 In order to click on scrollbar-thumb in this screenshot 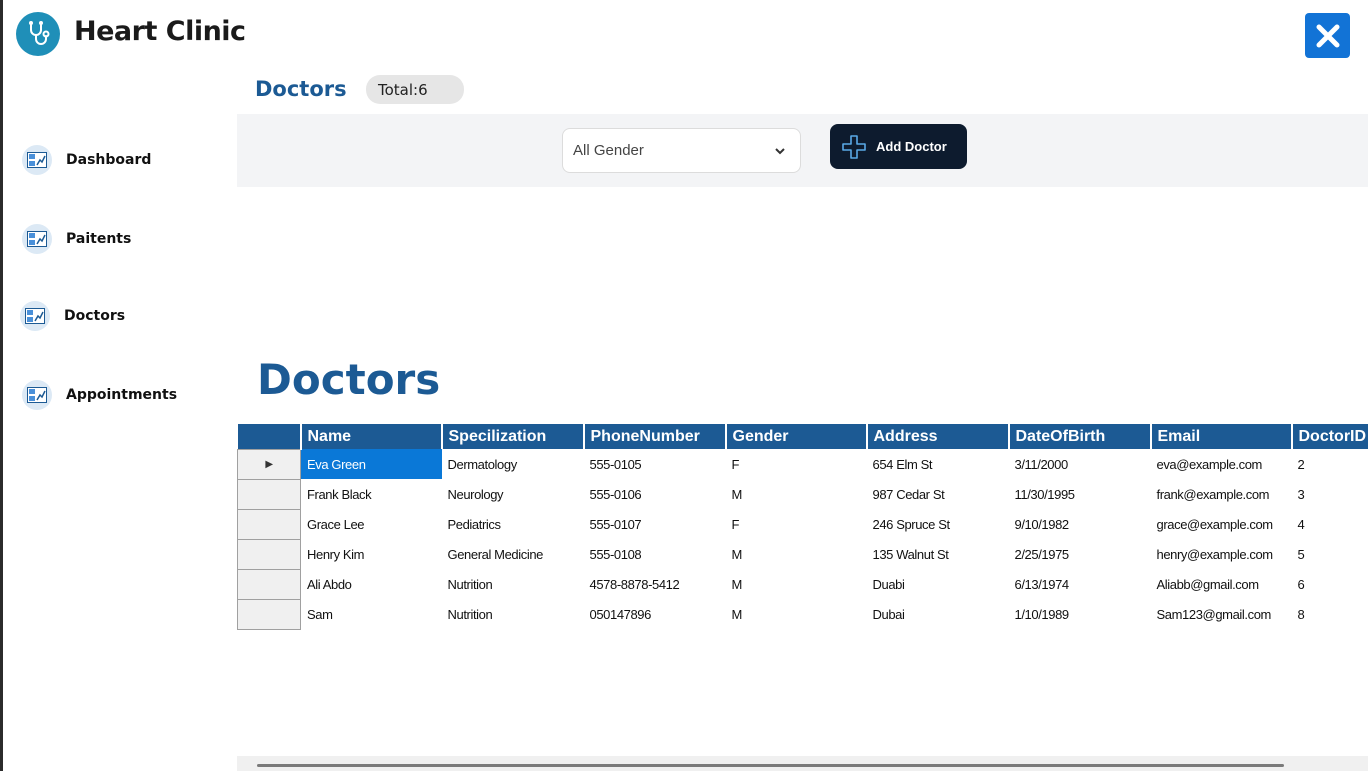, I will do `click(770, 765)`.